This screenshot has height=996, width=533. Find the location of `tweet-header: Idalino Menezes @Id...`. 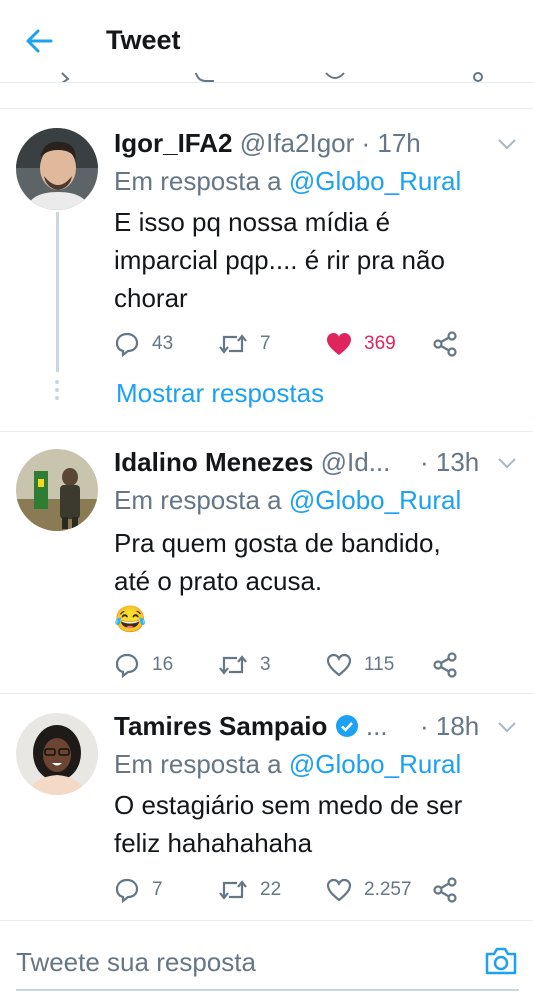

tweet-header: Idalino Menezes @Id... is located at coordinates (252, 462).